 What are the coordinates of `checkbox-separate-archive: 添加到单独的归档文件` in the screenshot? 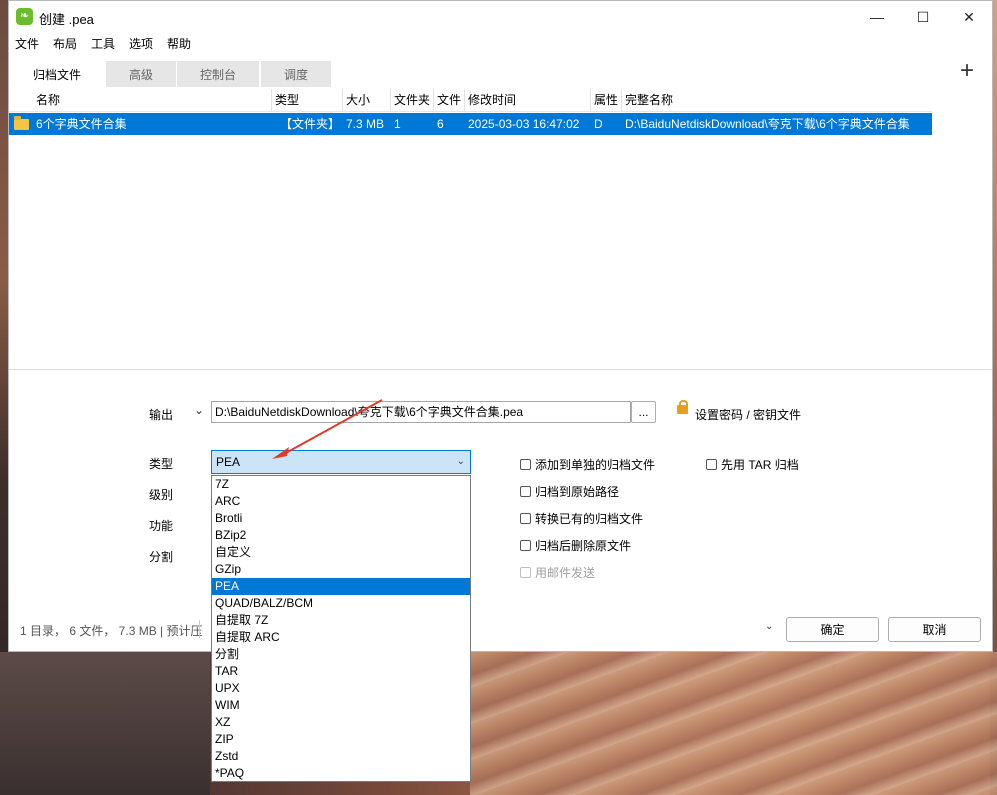 It's located at (587, 464).